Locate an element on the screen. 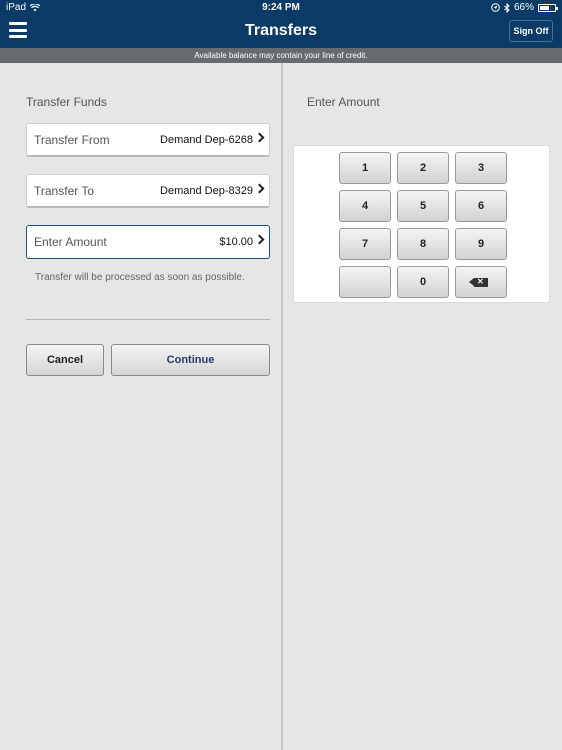  transfer-from-field: Transfer From Demand Dep-6268 is located at coordinates (148, 140).